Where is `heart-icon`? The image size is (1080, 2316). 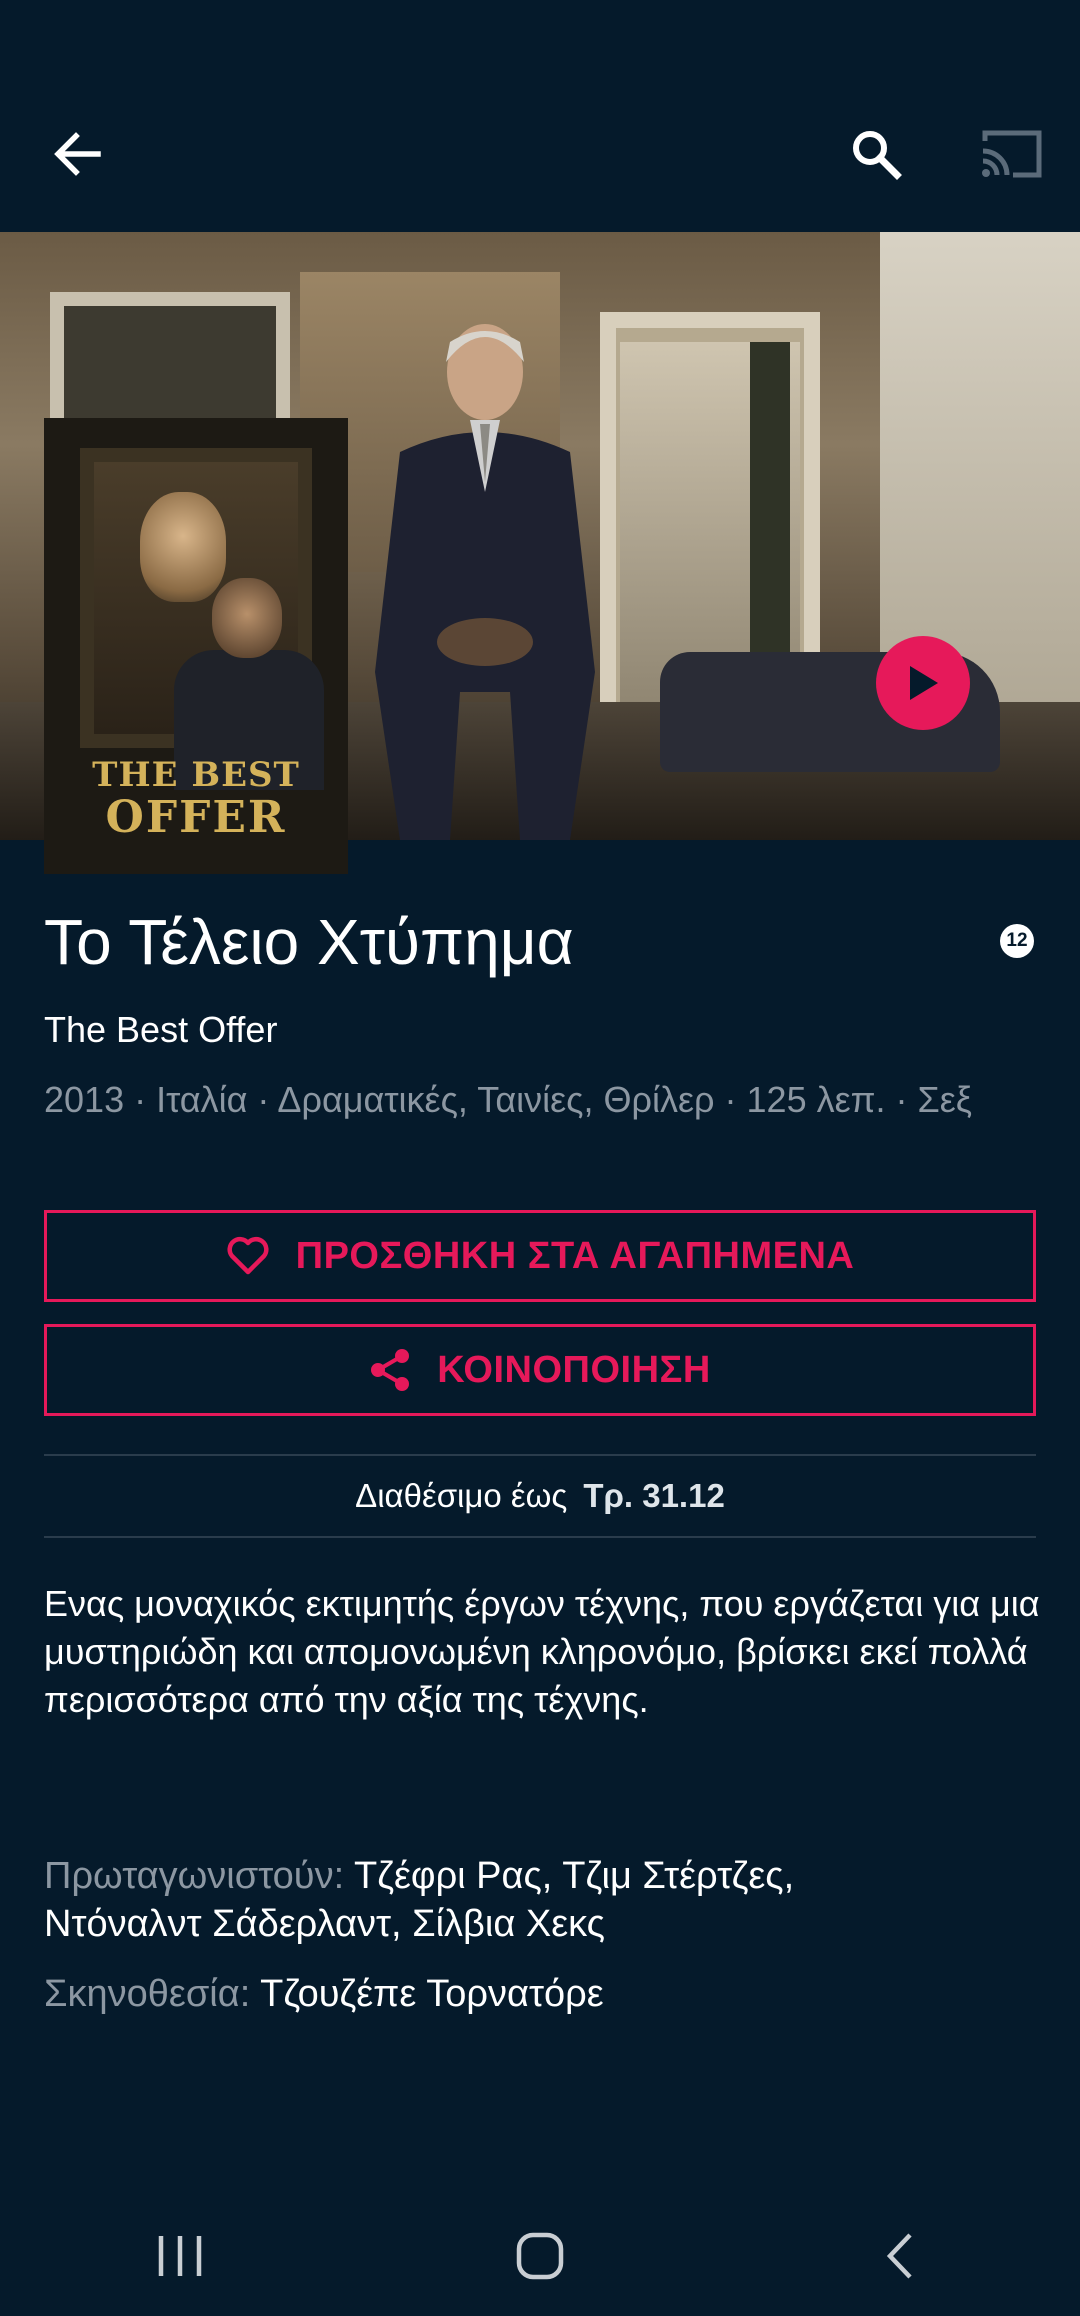 heart-icon is located at coordinates (248, 1255).